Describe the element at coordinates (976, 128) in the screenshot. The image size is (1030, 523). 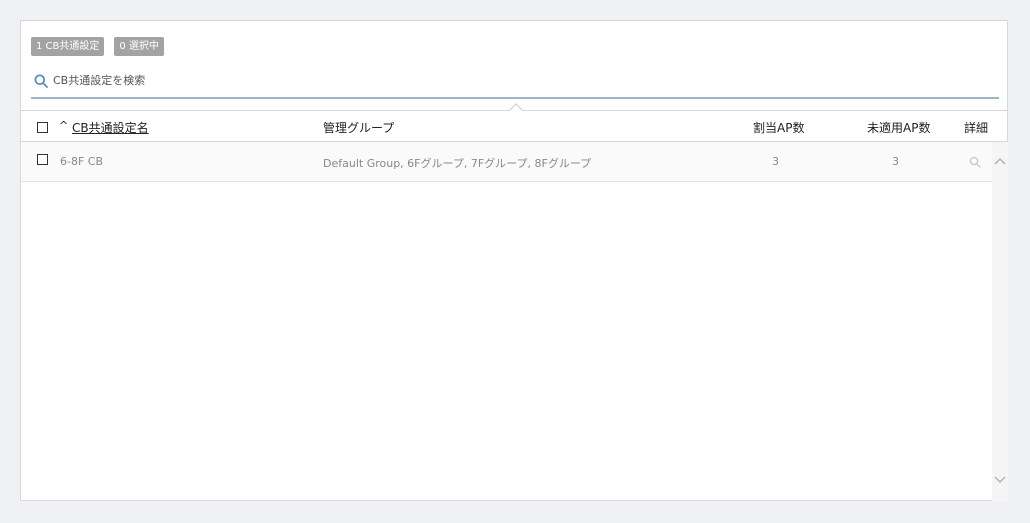
I see `column-header-detail: 詳細` at that location.